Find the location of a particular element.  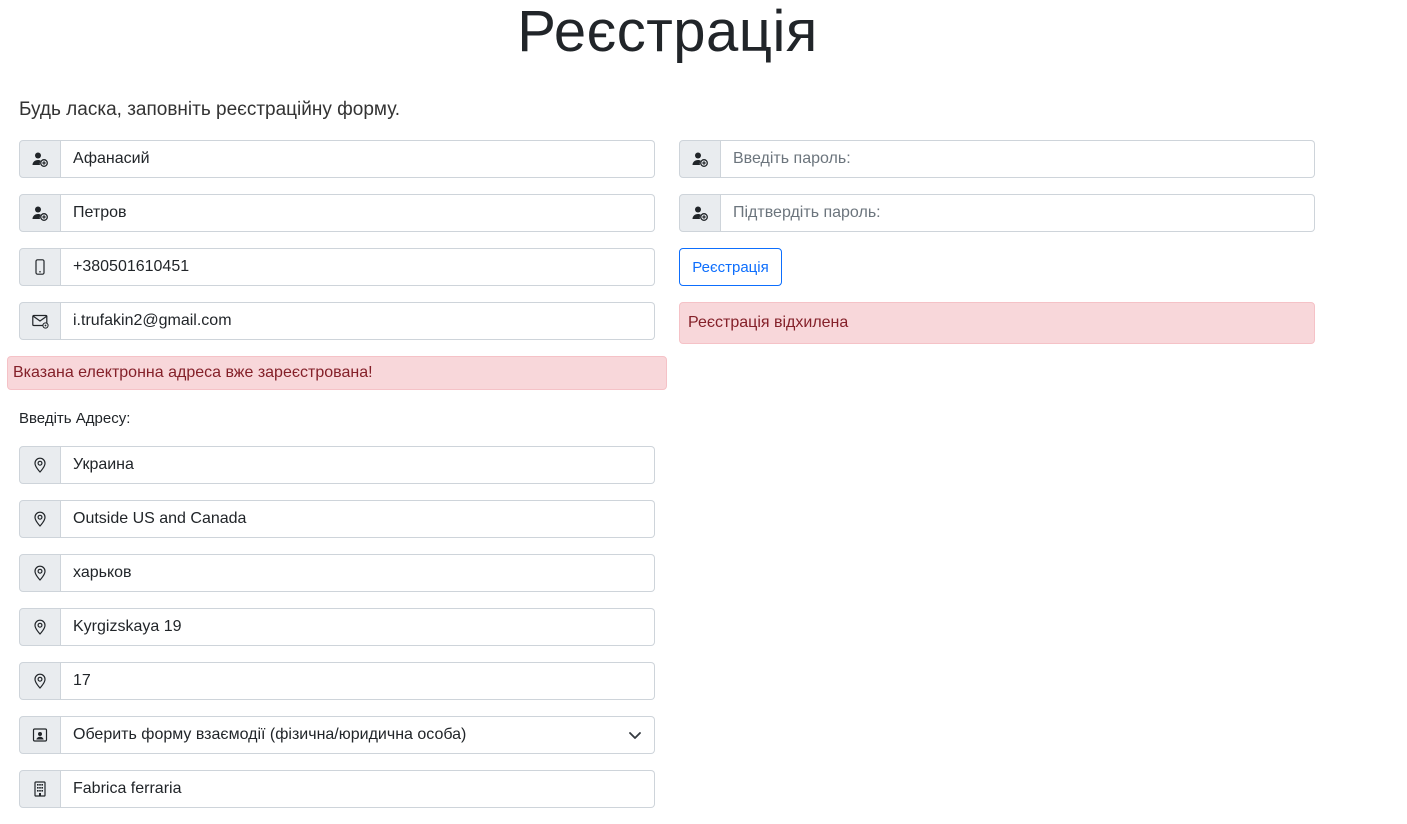

password-confirm-input is located at coordinates (1018, 213).